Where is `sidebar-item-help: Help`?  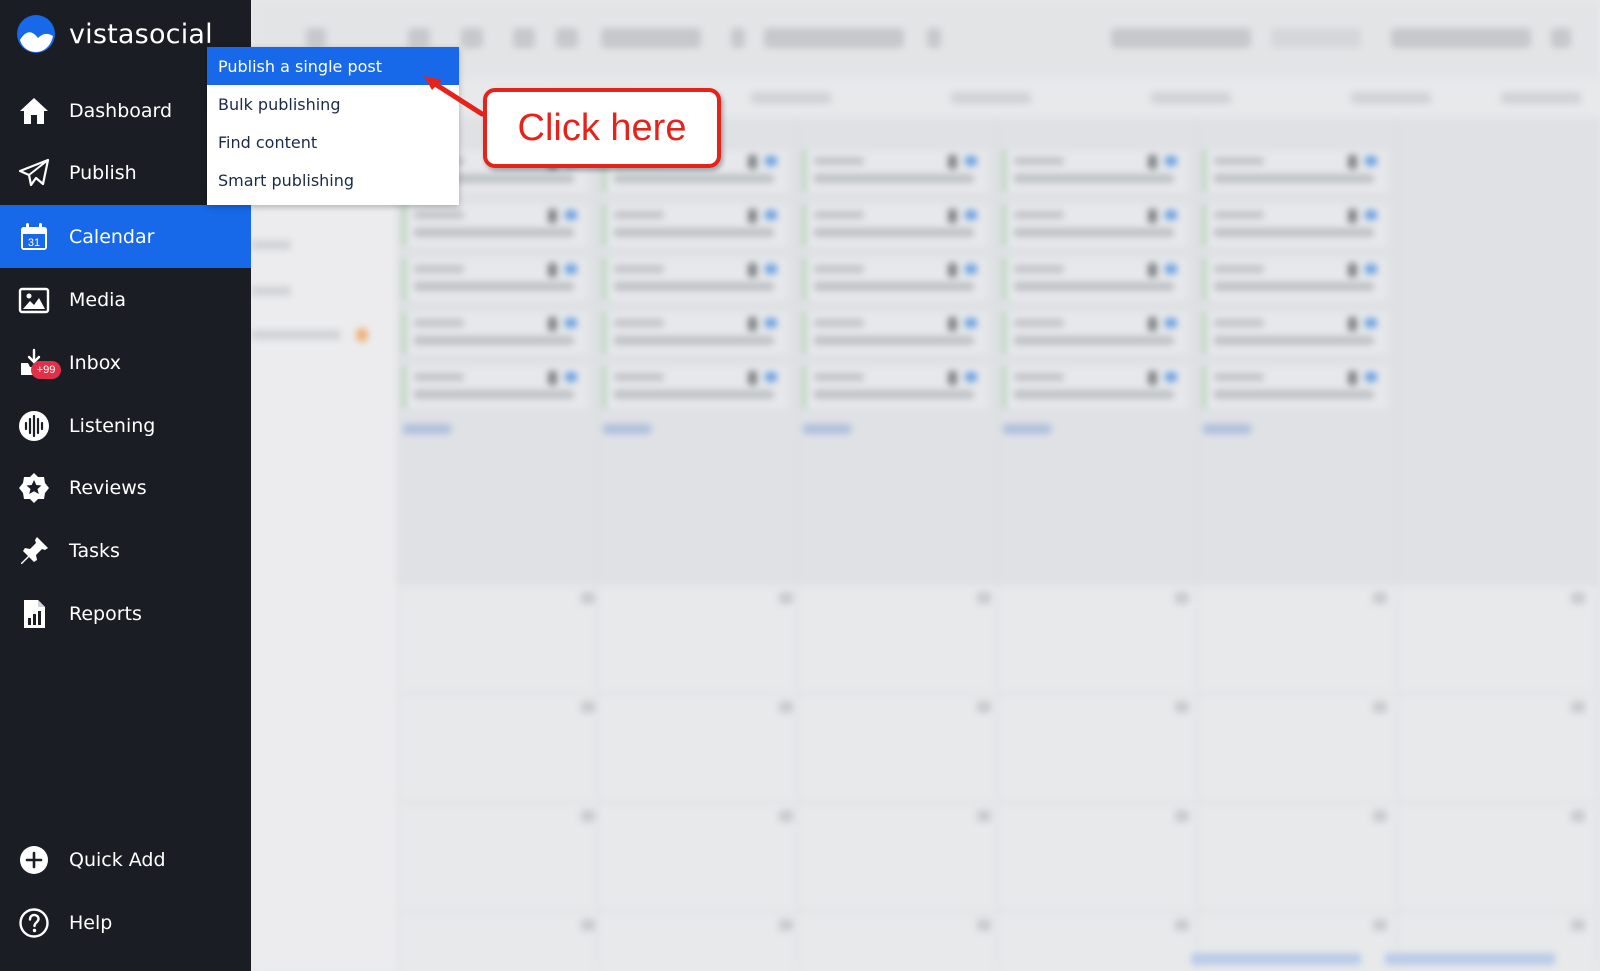
sidebar-item-help: Help is located at coordinates (125, 922).